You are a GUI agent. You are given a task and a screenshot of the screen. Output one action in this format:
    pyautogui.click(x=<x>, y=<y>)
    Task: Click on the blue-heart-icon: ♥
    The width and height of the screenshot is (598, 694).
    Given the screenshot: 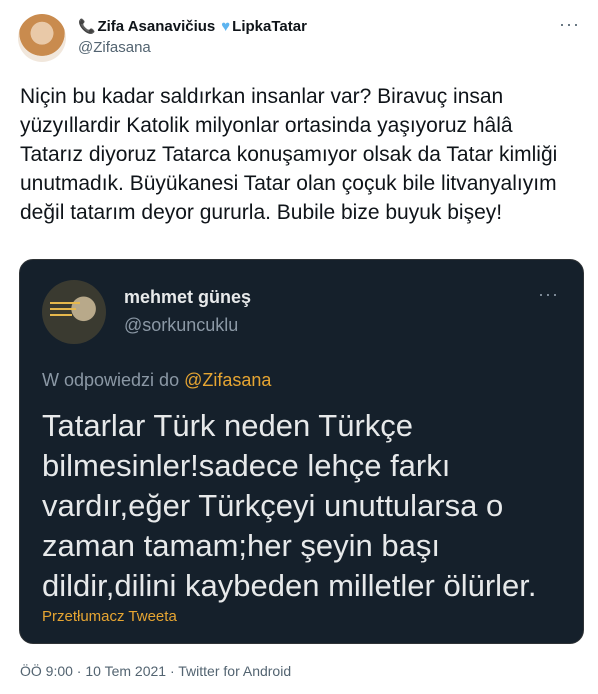 What is the action you would take?
    pyautogui.click(x=226, y=26)
    